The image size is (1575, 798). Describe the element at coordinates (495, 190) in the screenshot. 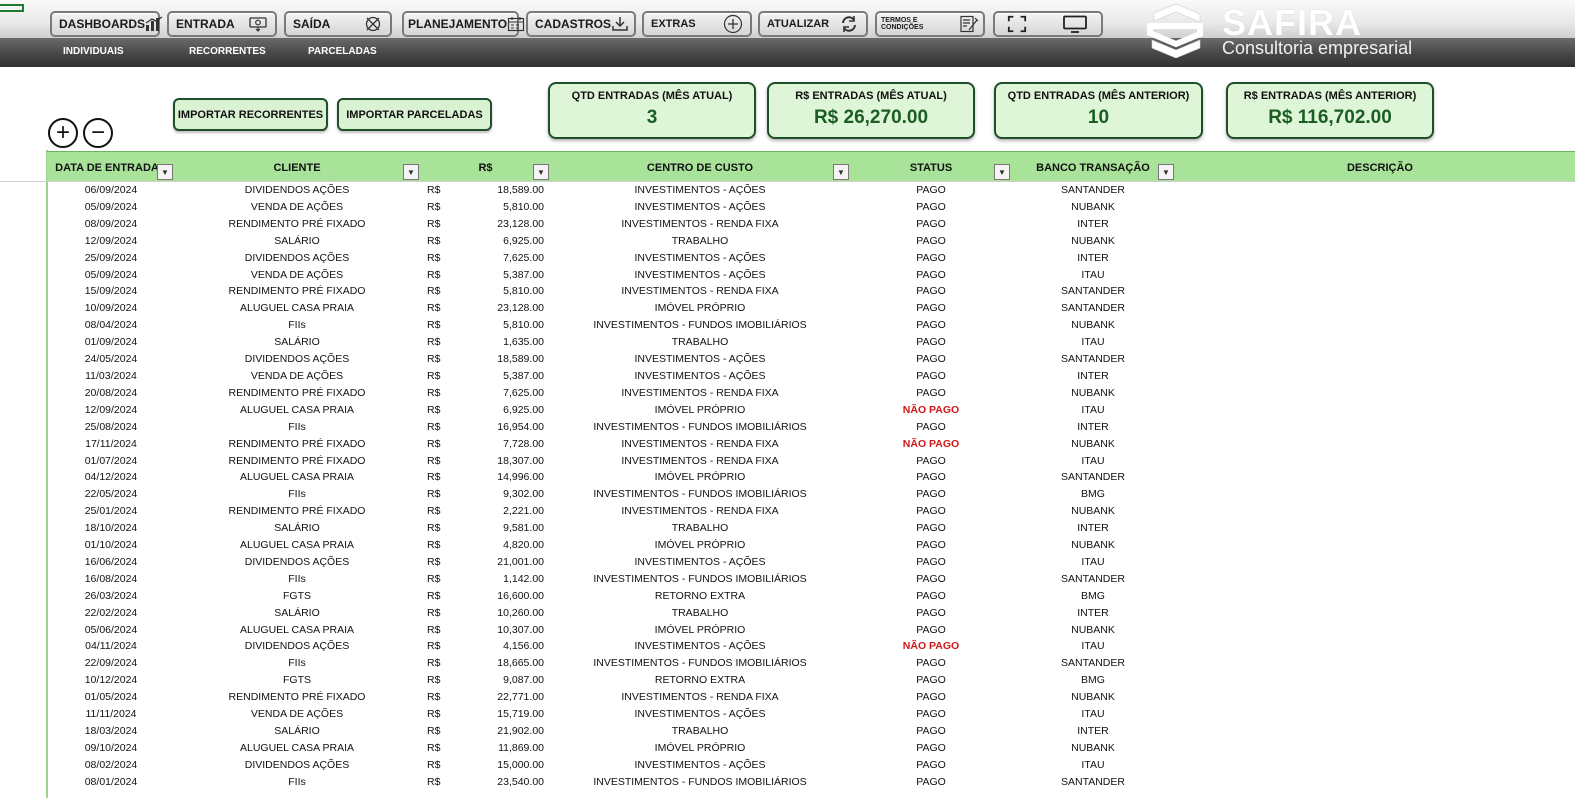

I see `cell-amount: 18,589.00` at that location.